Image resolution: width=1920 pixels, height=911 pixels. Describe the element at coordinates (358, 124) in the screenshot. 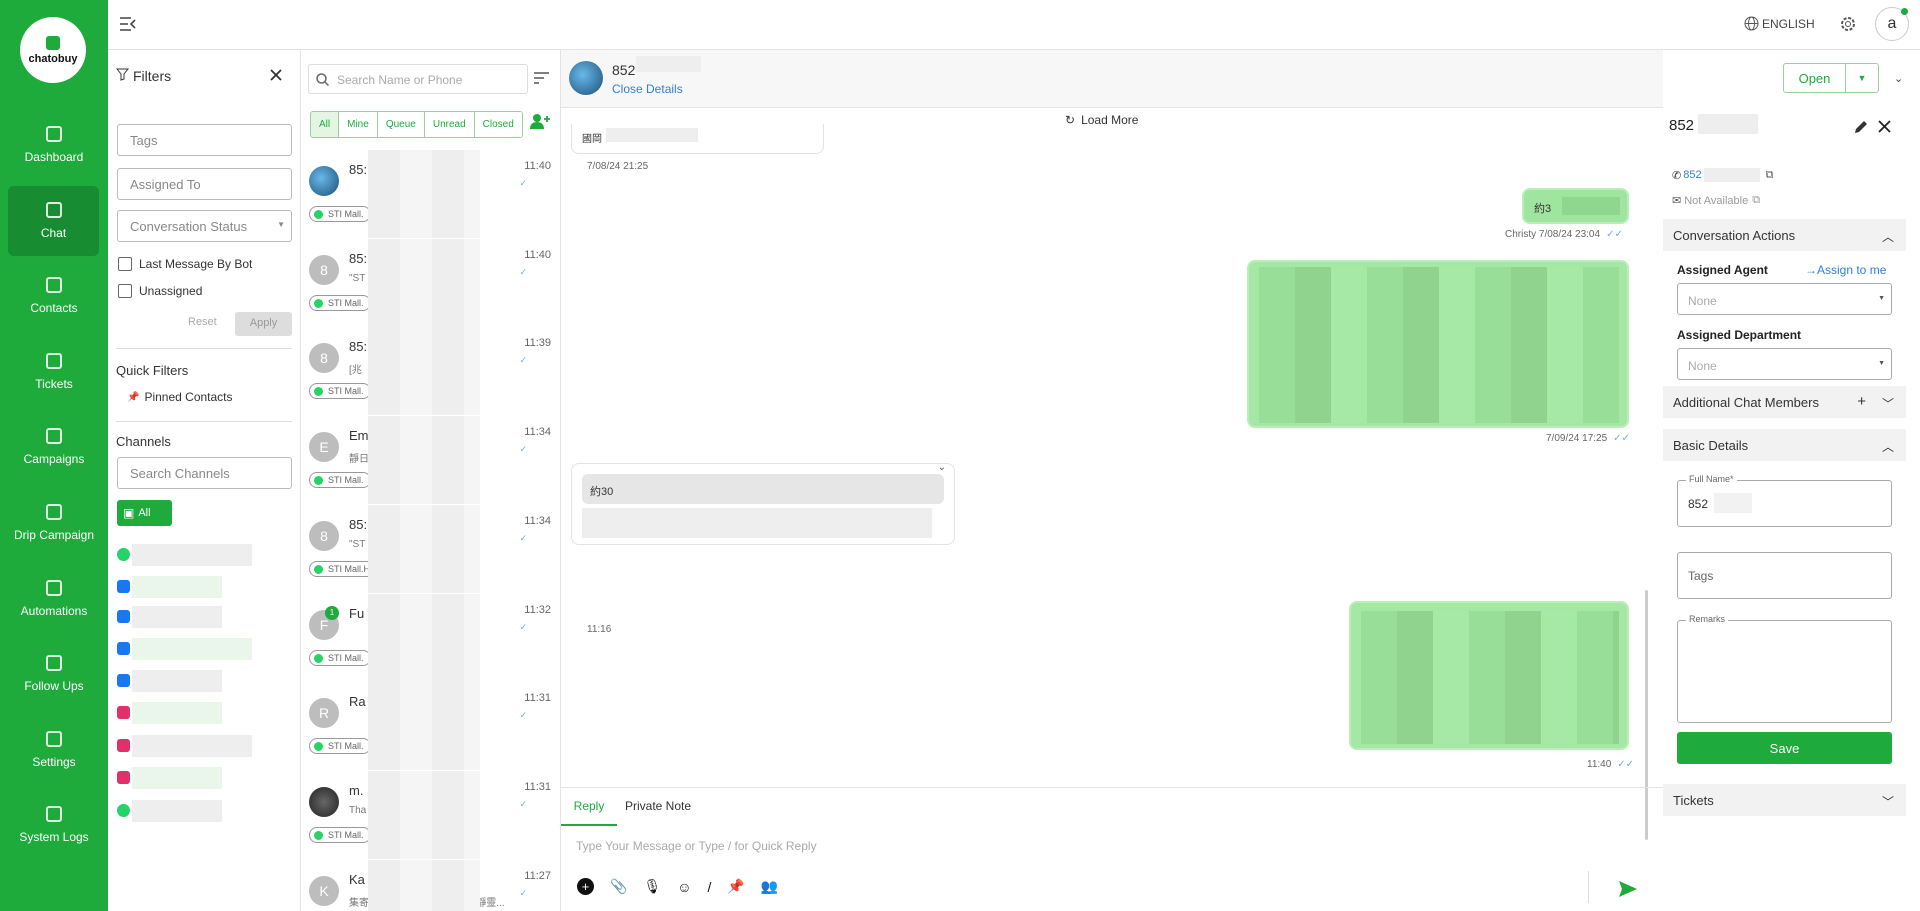

I see `tab-mine: Mine` at that location.